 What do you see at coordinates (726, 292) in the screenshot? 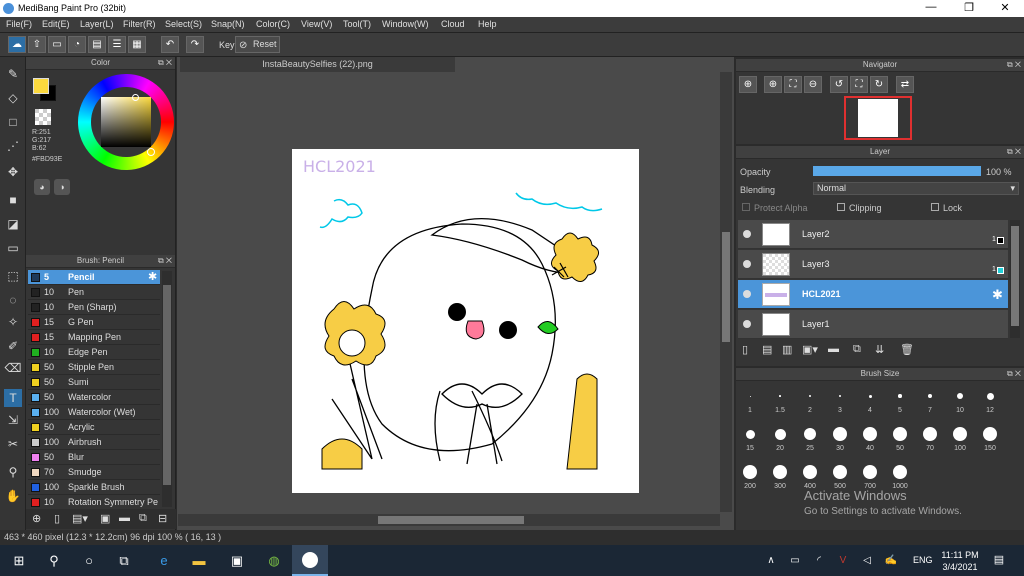
I see `canvas-vertical-scrollbar` at bounding box center [726, 292].